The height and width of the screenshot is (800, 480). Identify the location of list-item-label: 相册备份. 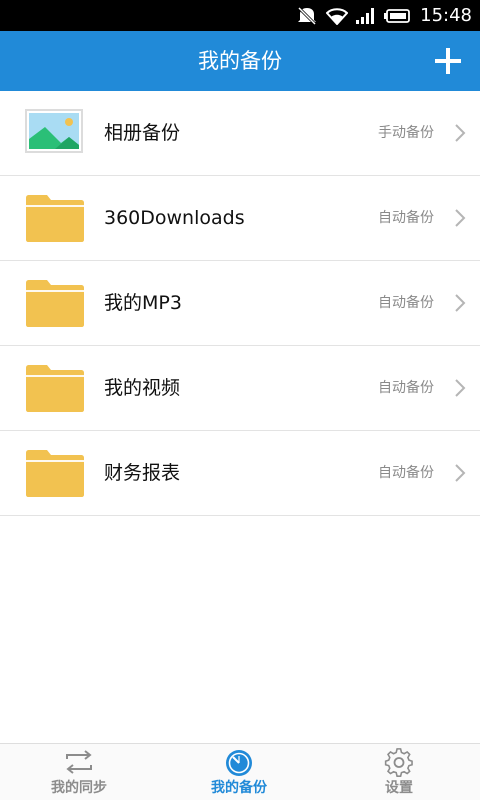
(142, 133).